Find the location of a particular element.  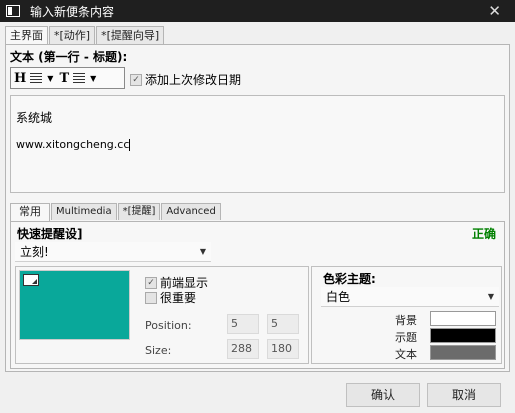

add-date-checkbox: ✓ 添加上次修改日期 is located at coordinates (185, 79).